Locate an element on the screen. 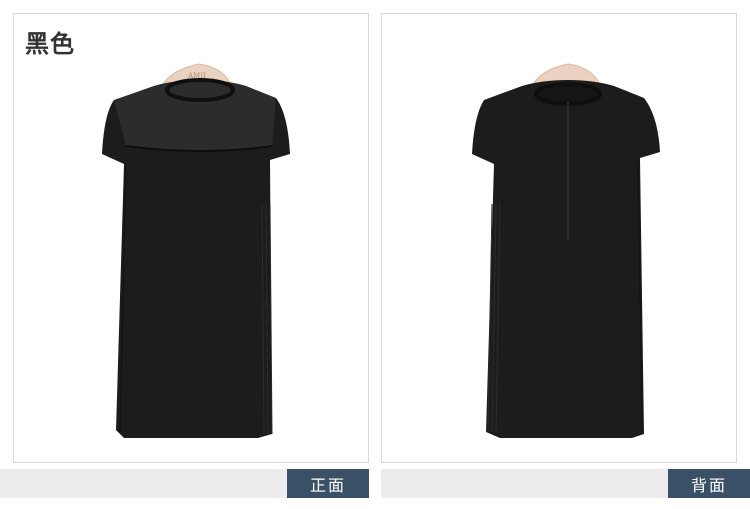  front-view-label: 正面 is located at coordinates (328, 483).